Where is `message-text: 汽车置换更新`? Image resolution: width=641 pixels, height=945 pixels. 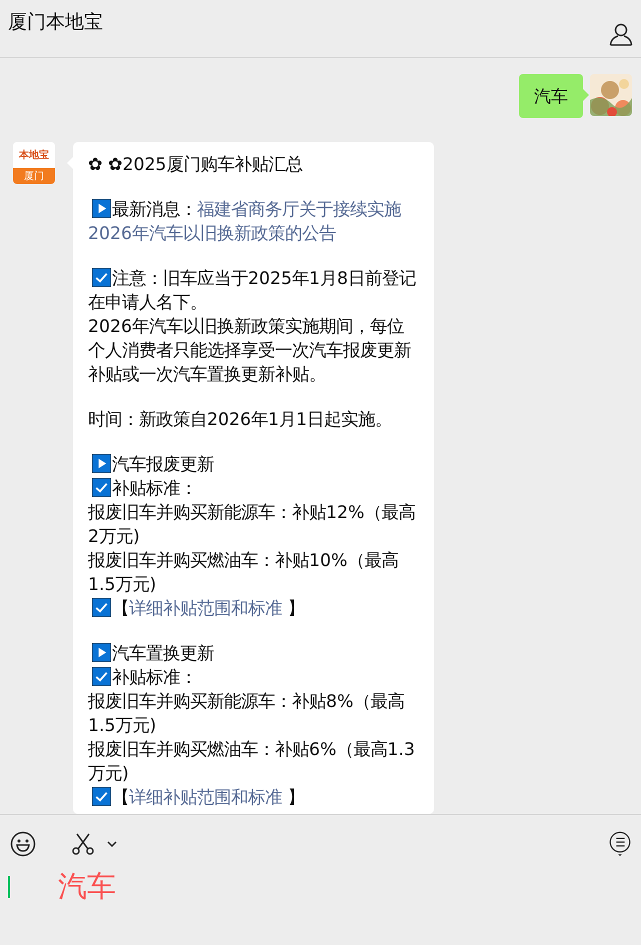 message-text: 汽车置换更新 is located at coordinates (163, 654).